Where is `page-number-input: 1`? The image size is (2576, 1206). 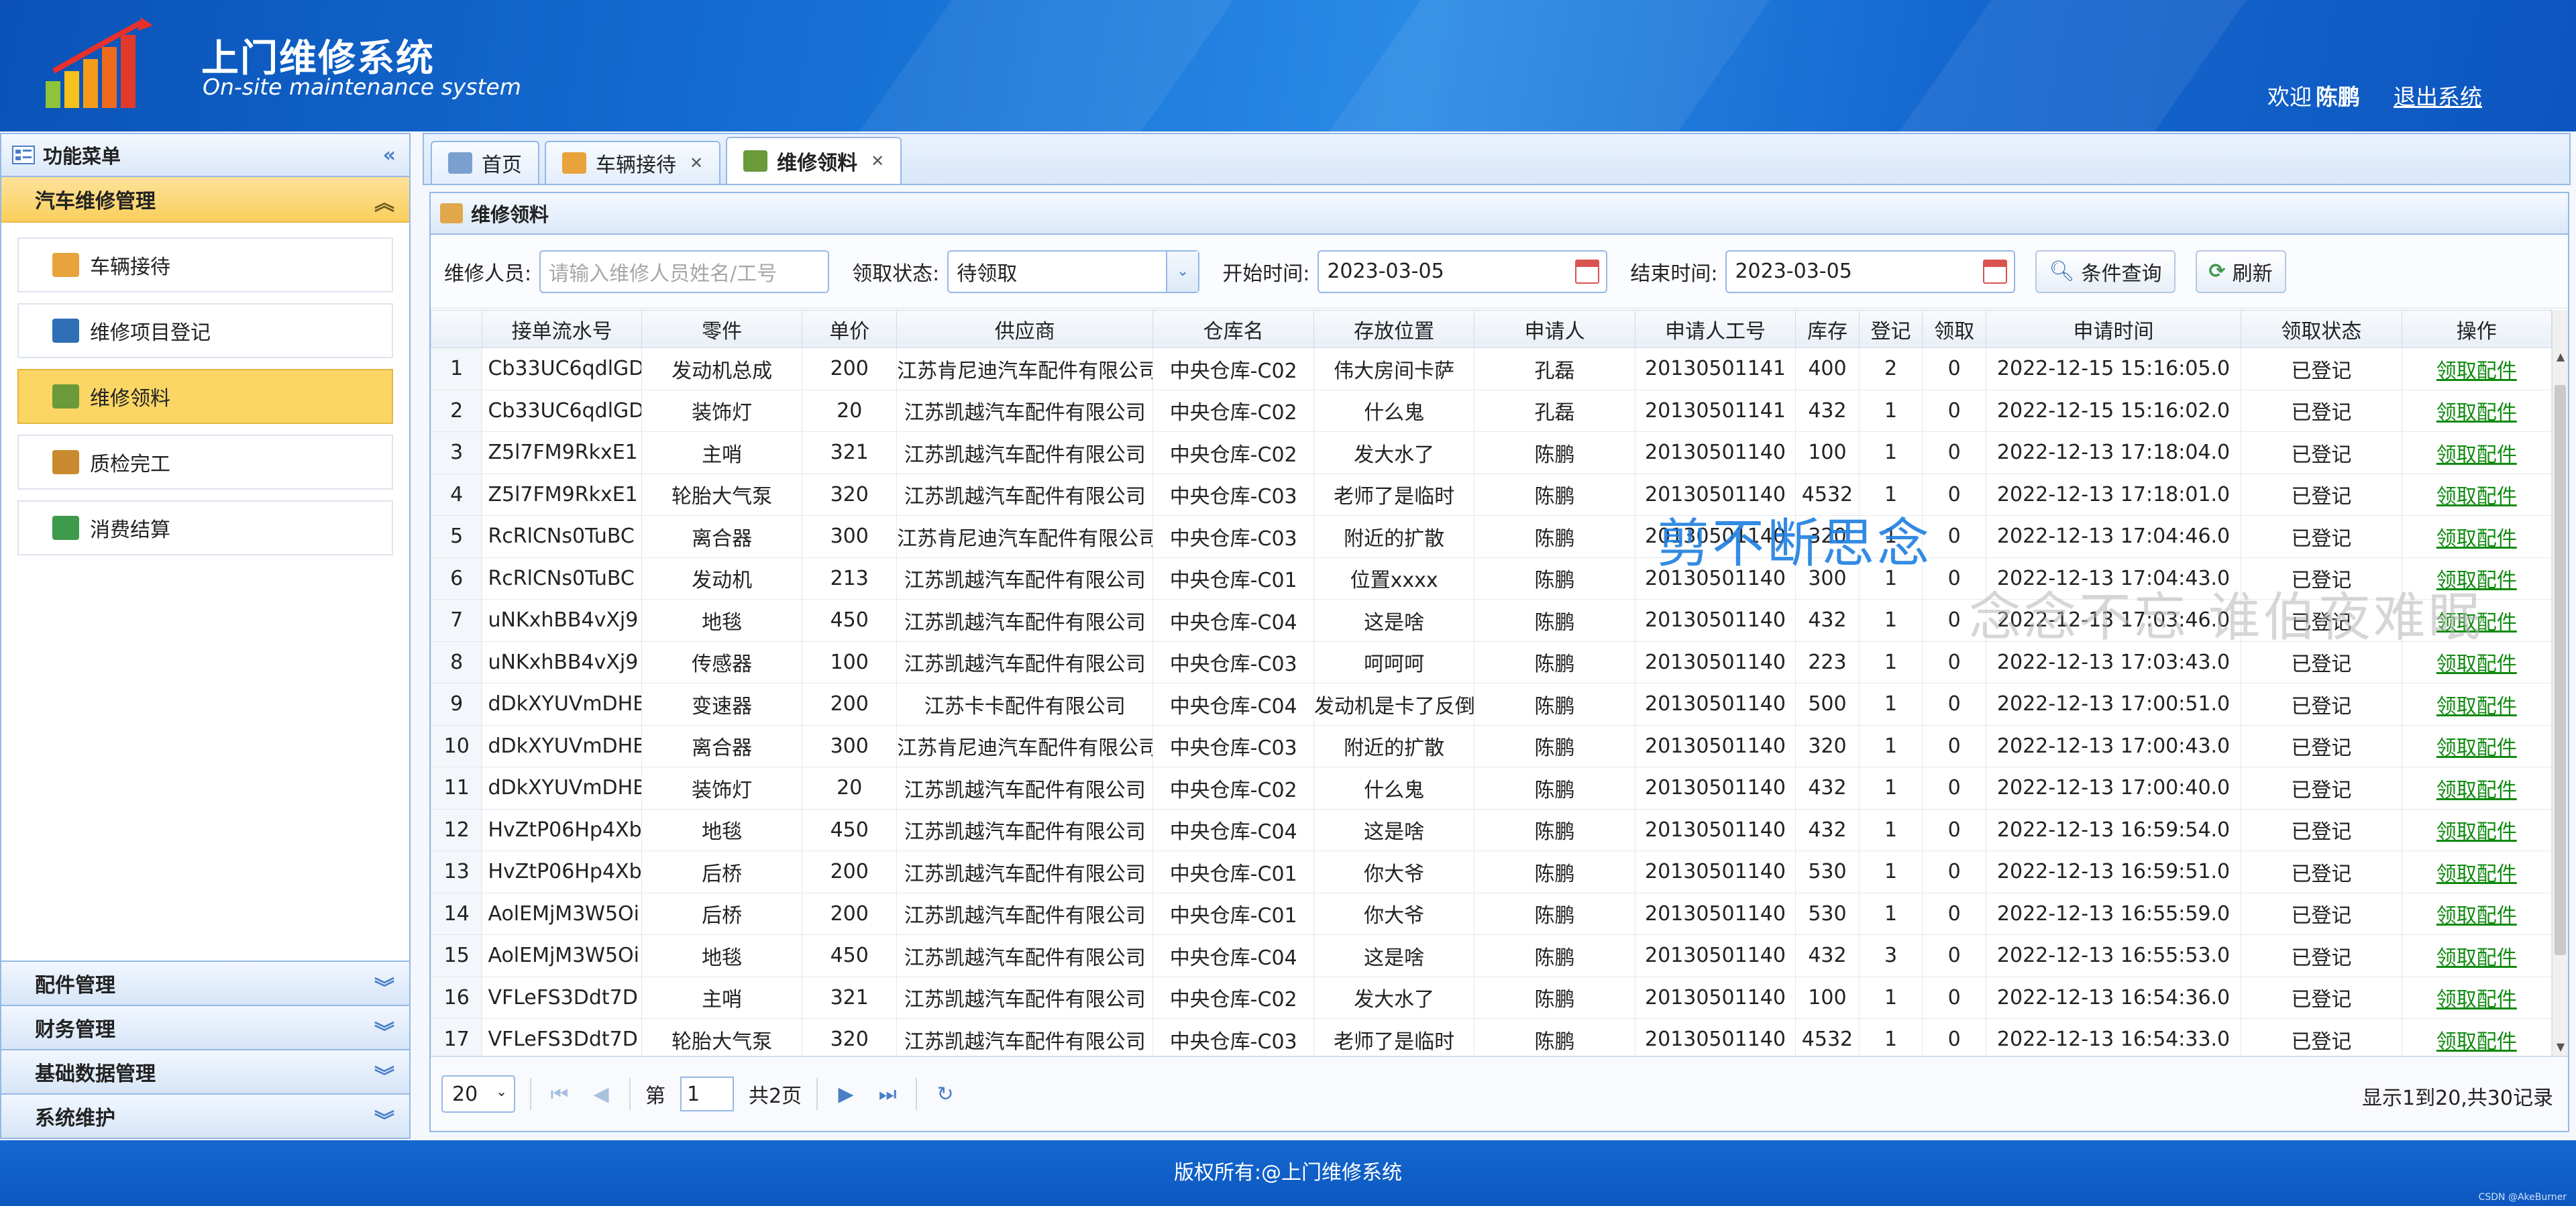 page-number-input: 1 is located at coordinates (707, 1094).